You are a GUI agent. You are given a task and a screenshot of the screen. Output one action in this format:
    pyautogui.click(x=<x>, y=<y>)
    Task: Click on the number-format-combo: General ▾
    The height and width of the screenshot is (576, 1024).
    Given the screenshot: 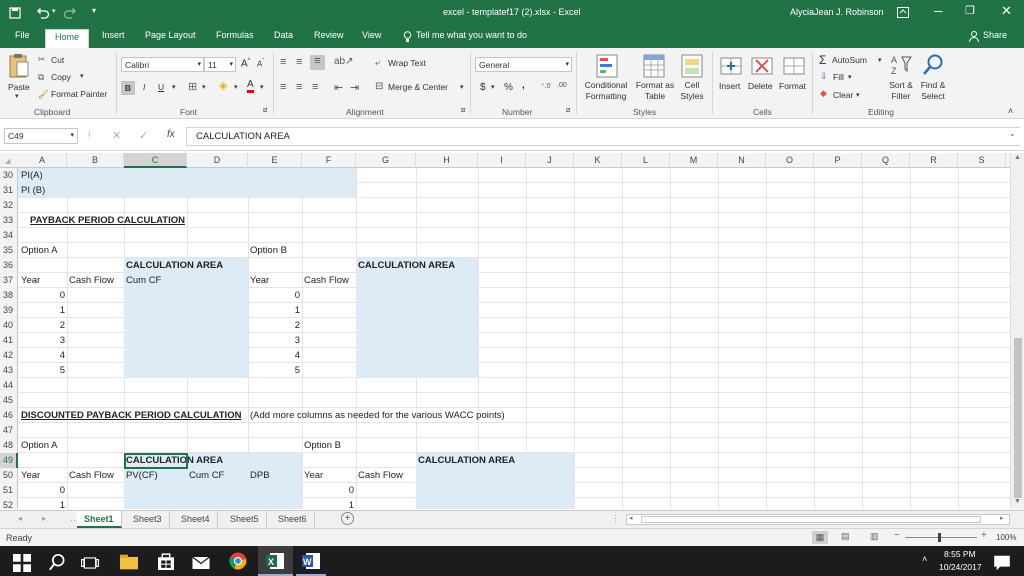 What is the action you would take?
    pyautogui.click(x=523, y=64)
    